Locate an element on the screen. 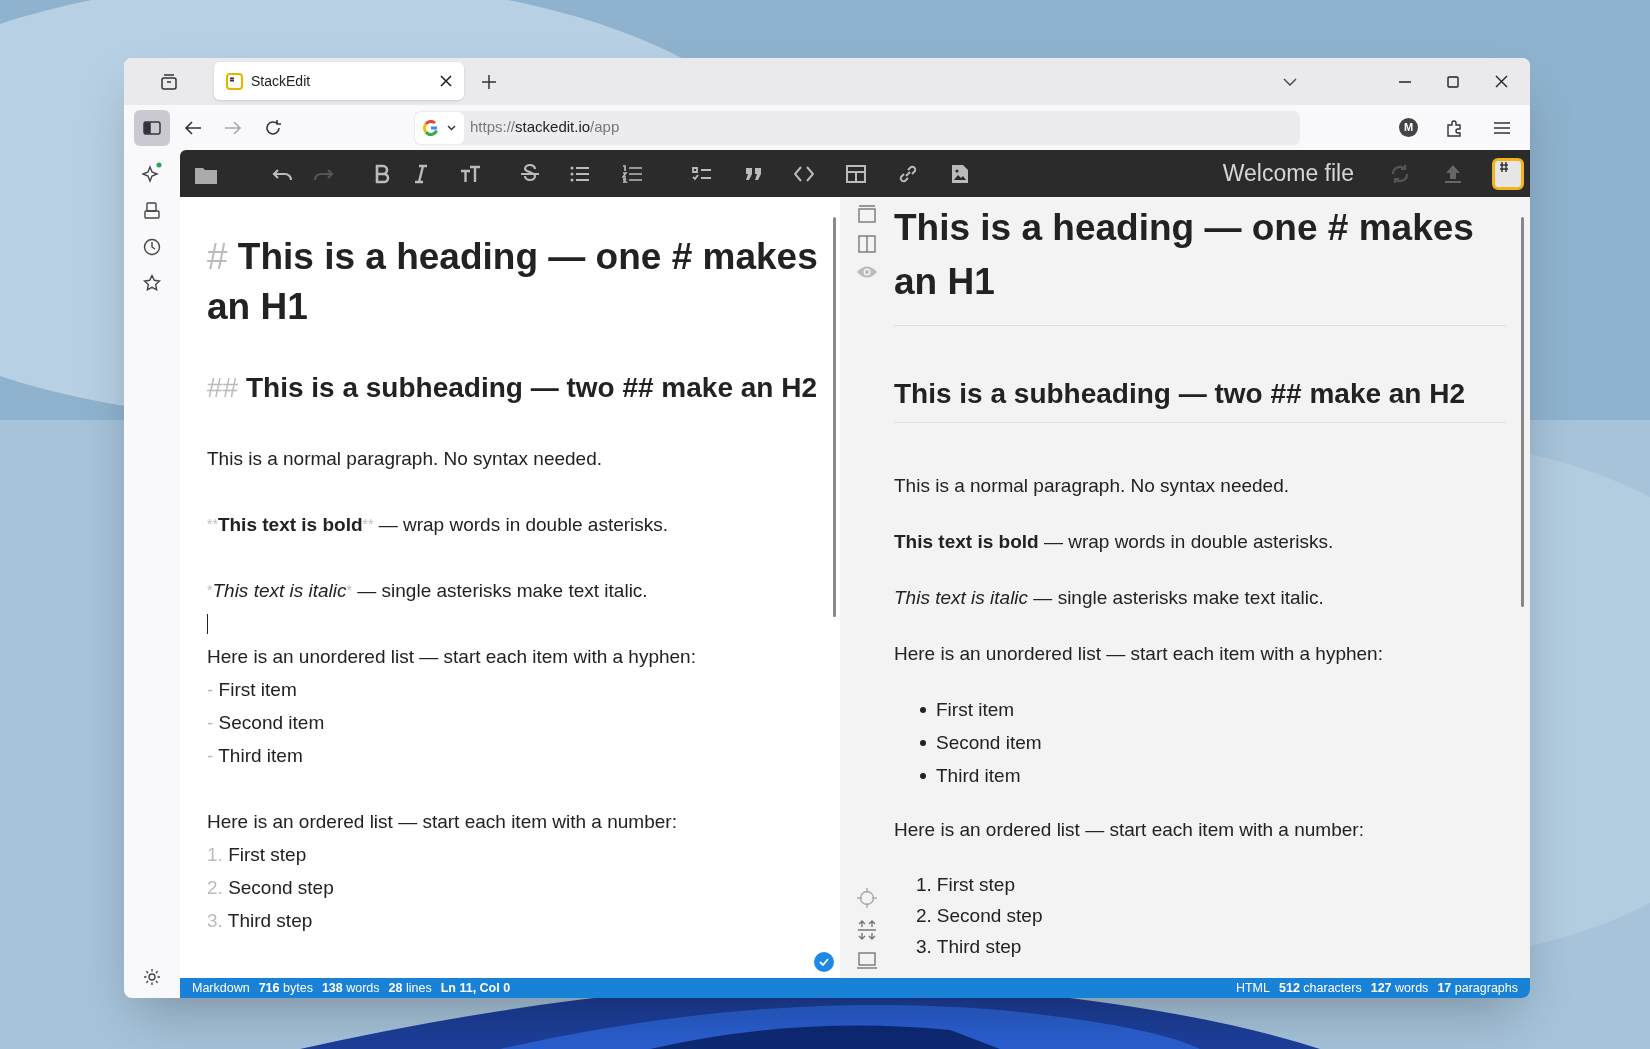 This screenshot has width=1650, height=1049. list-line: - Third item is located at coordinates (255, 756).